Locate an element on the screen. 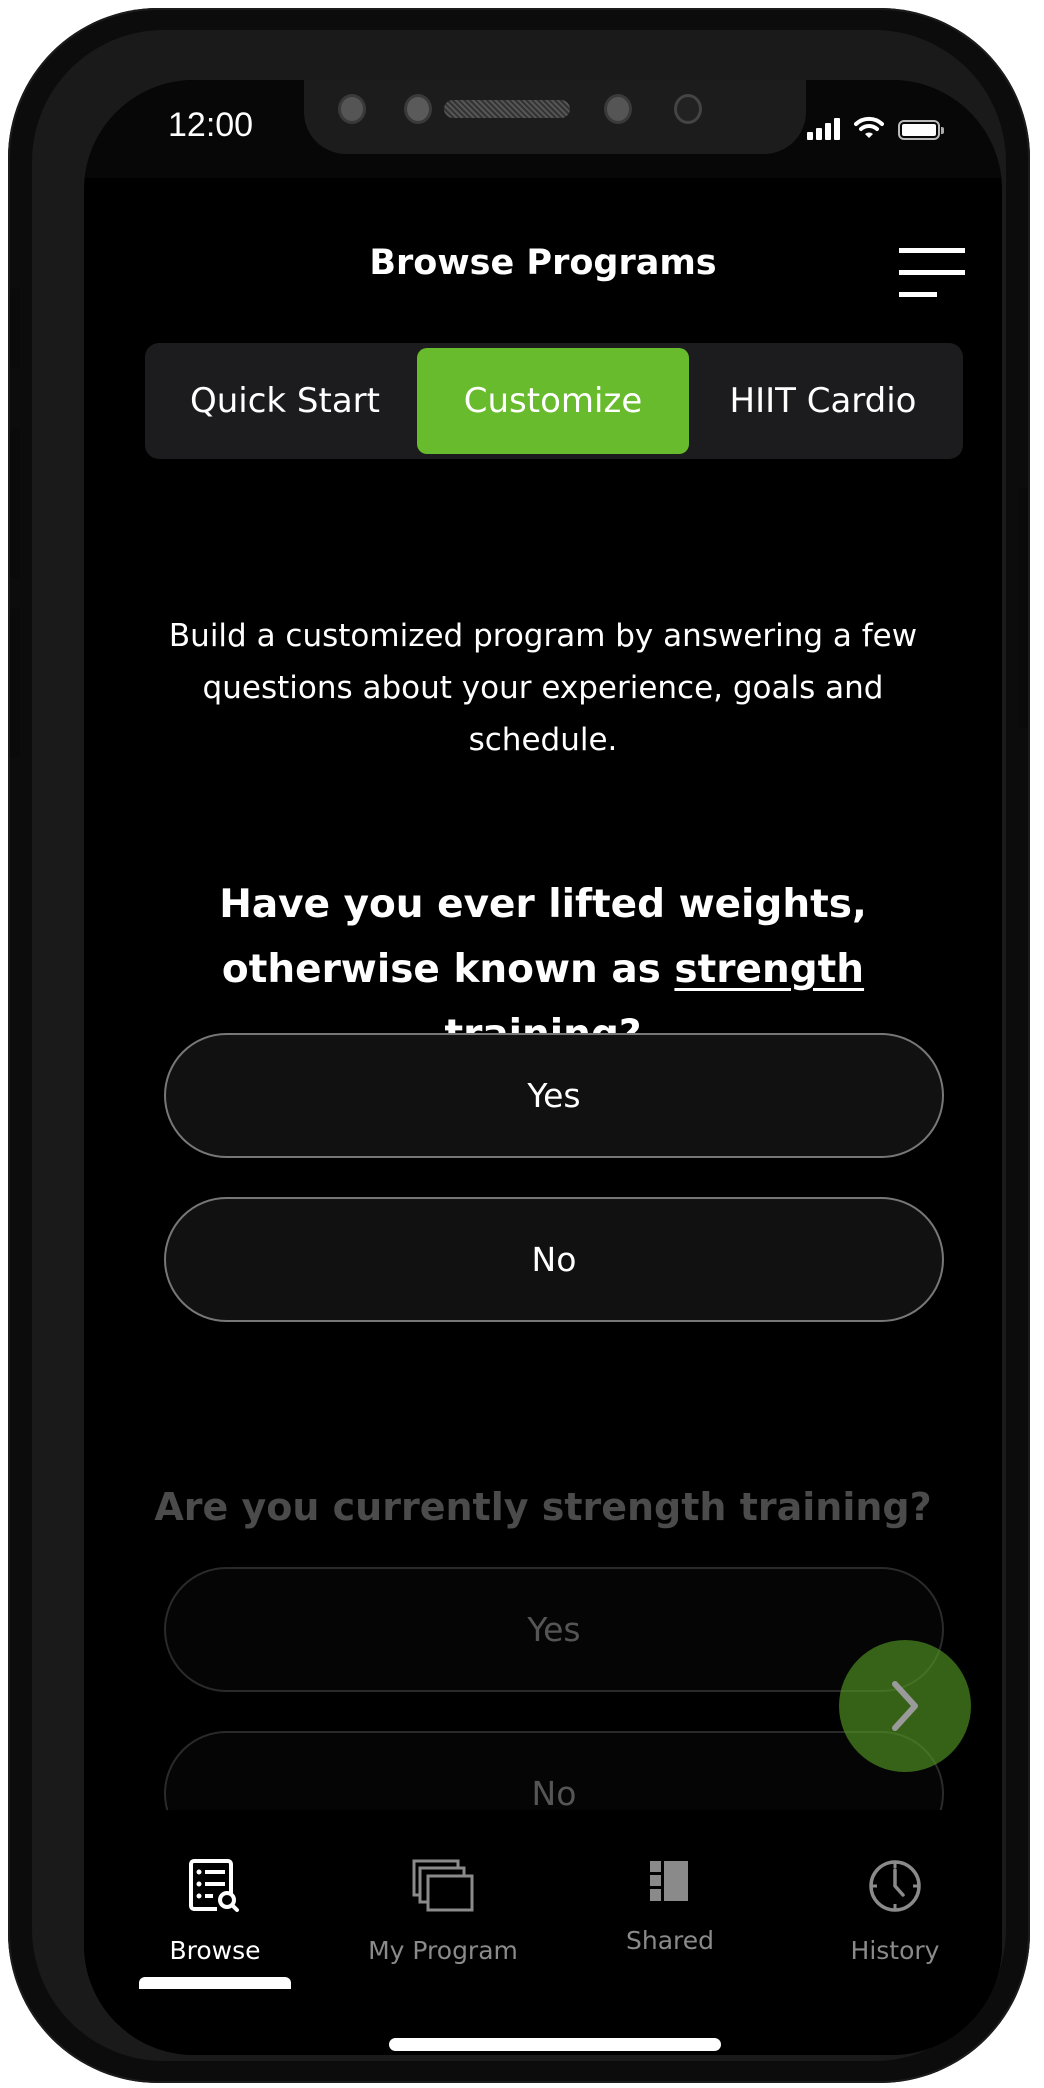 The width and height of the screenshot is (1044, 2088). status-time: 12:00 is located at coordinates (211, 125).